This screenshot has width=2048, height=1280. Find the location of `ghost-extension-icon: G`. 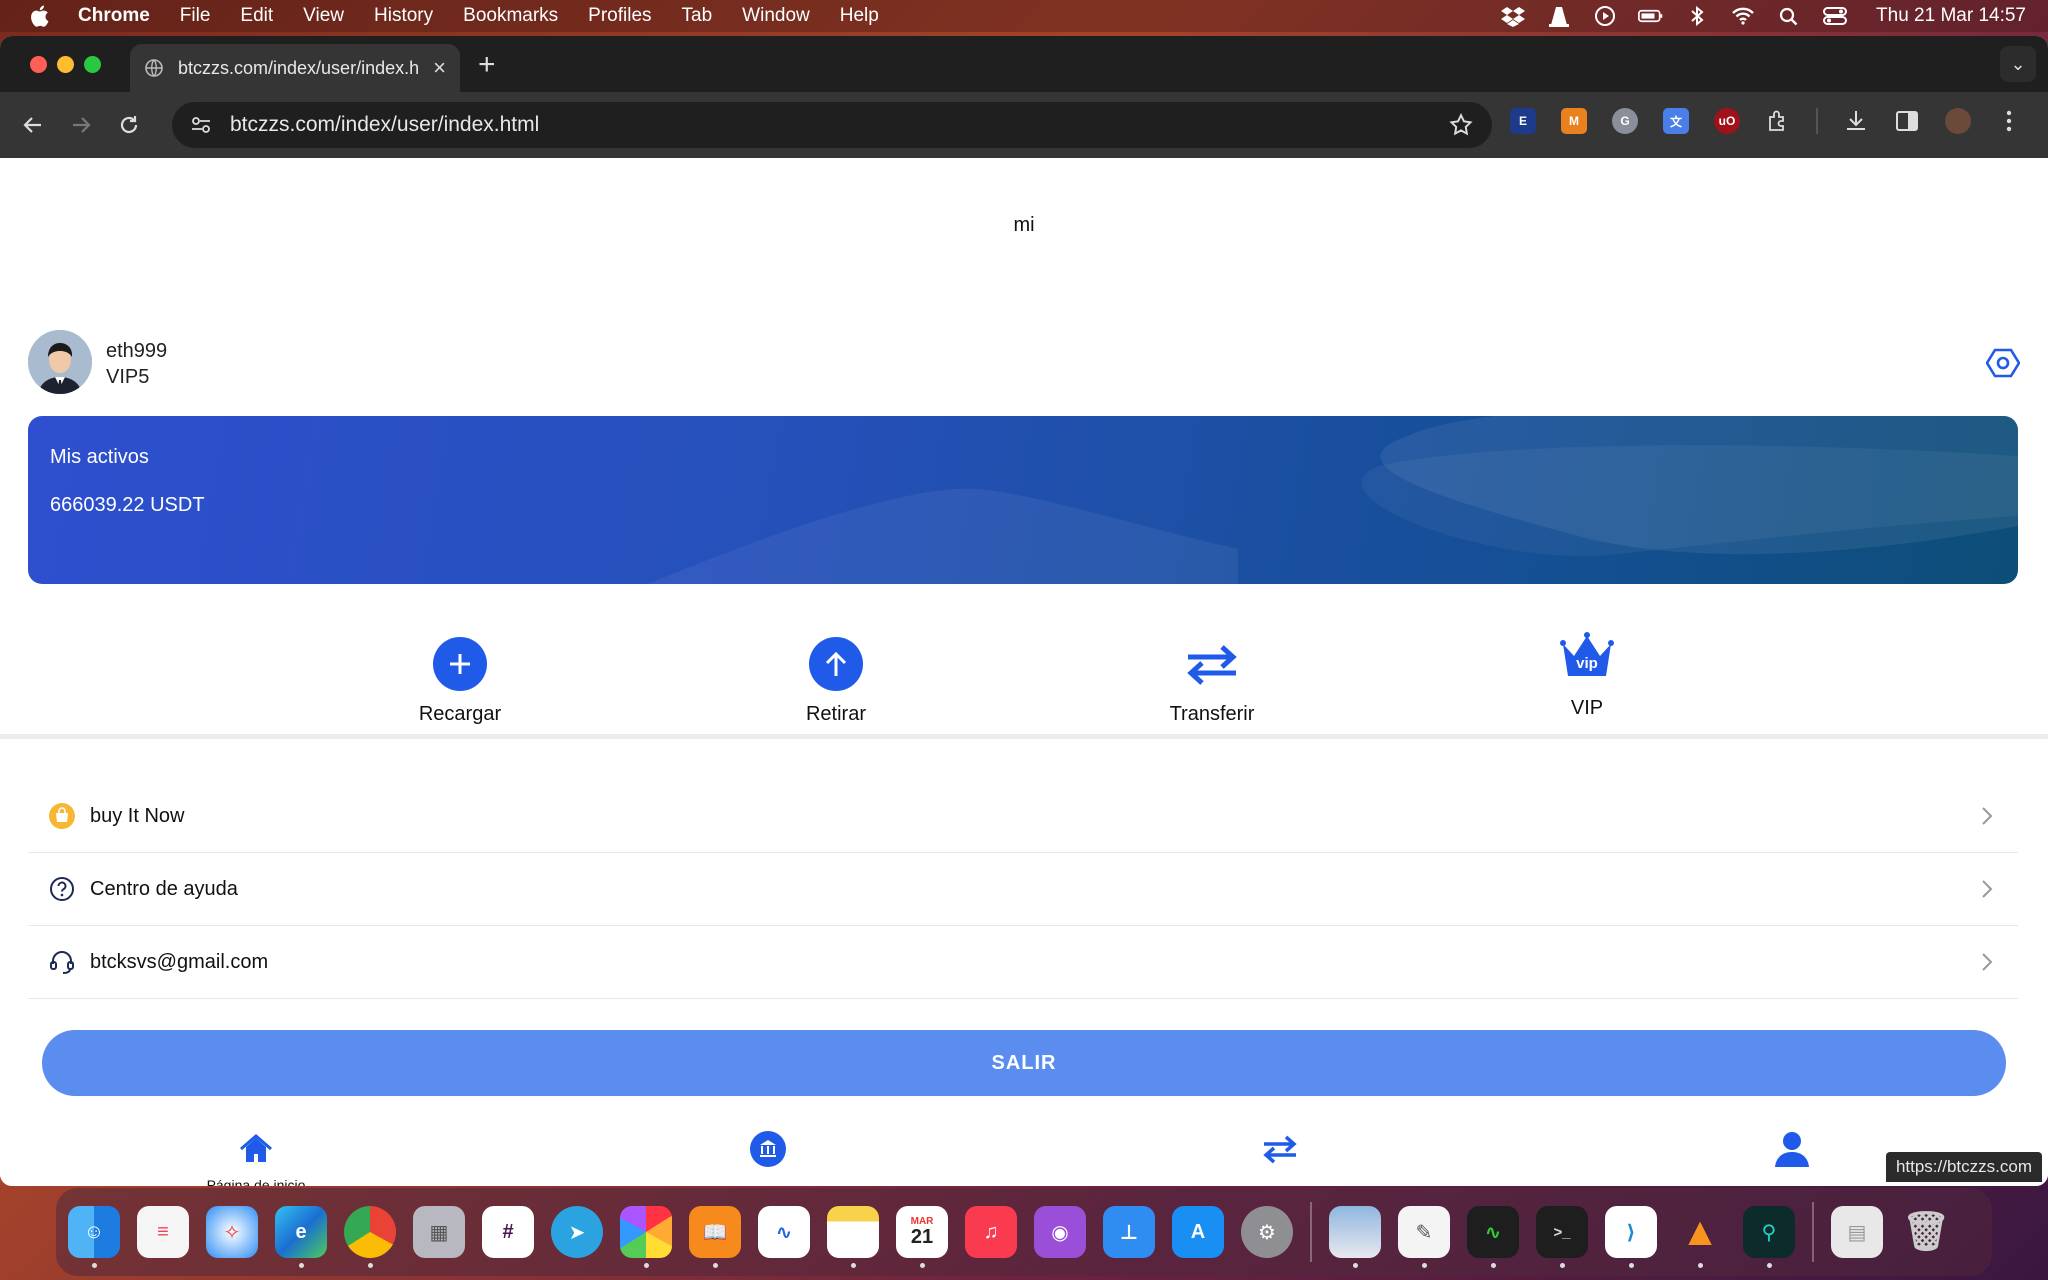

ghost-extension-icon: G is located at coordinates (1625, 121).